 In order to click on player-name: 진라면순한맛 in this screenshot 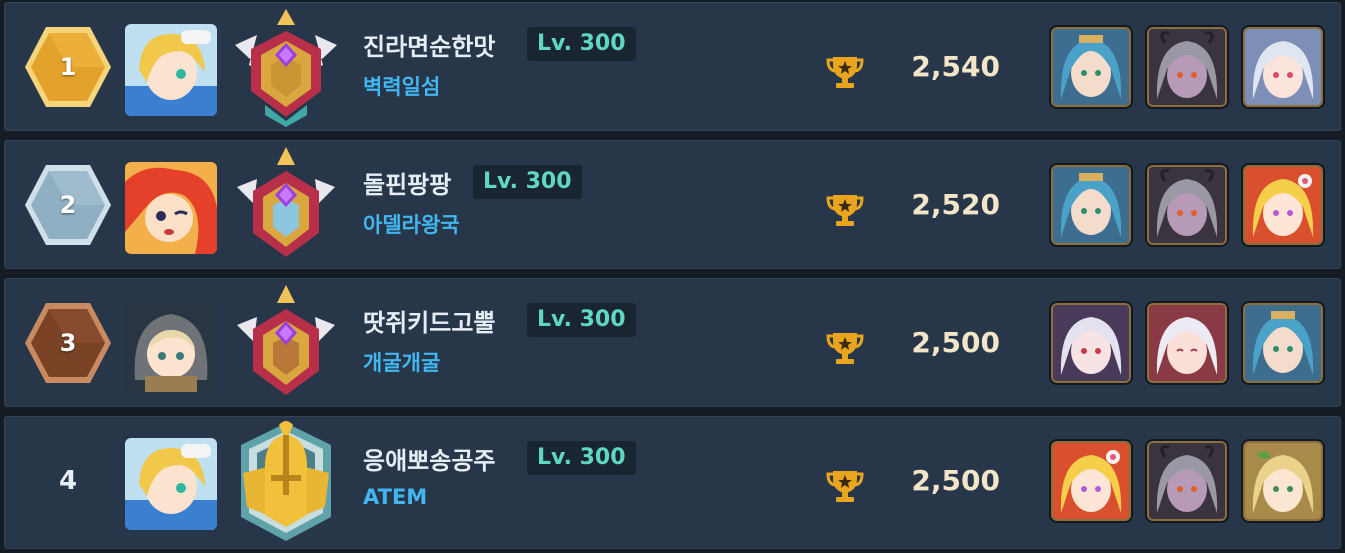, I will do `click(429, 44)`.